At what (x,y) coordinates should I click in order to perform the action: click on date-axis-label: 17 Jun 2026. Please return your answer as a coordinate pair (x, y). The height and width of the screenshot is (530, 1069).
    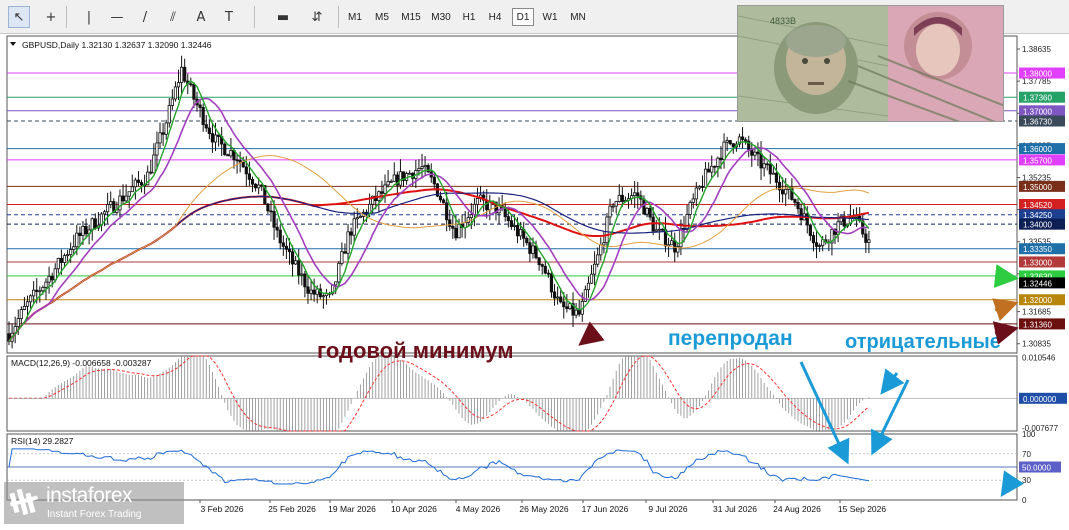
    Looking at the image, I should click on (605, 509).